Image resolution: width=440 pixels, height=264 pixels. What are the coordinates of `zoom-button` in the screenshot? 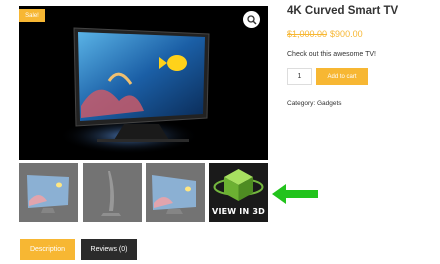 It's located at (251, 19).